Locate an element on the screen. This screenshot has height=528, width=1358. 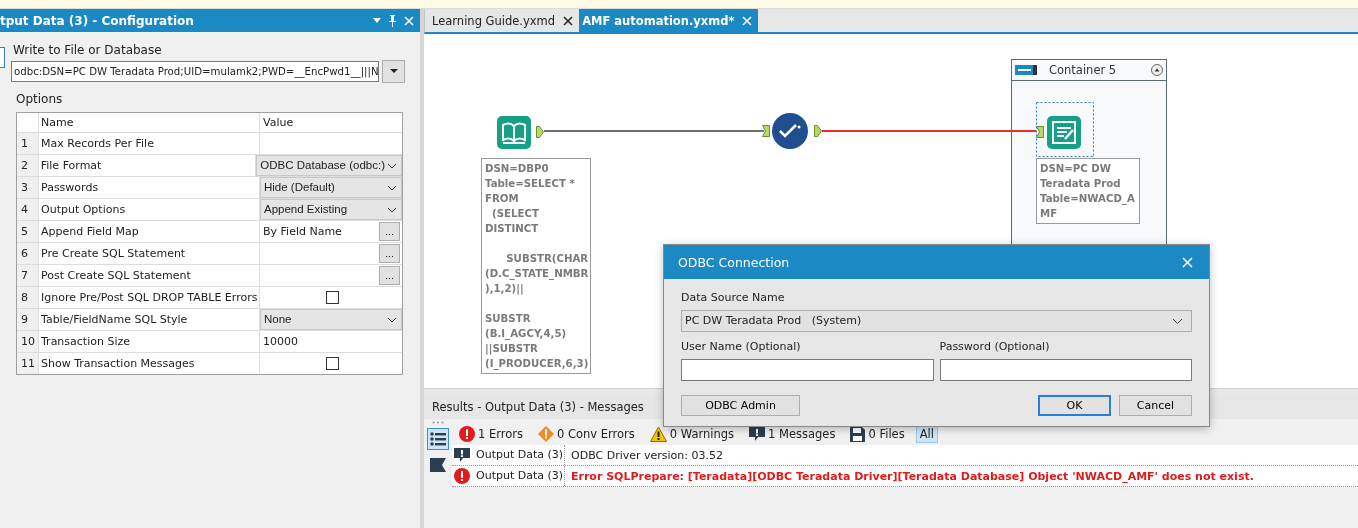
filter-toggle: 0 Warnings is located at coordinates (692, 434).